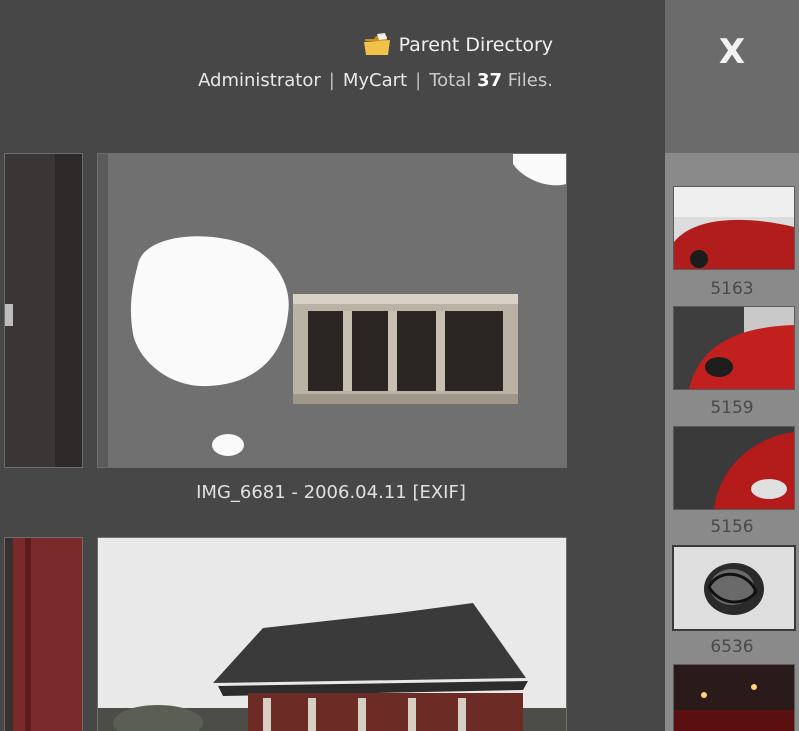 This screenshot has height=731, width=799. I want to click on close-button: X, so click(732, 52).